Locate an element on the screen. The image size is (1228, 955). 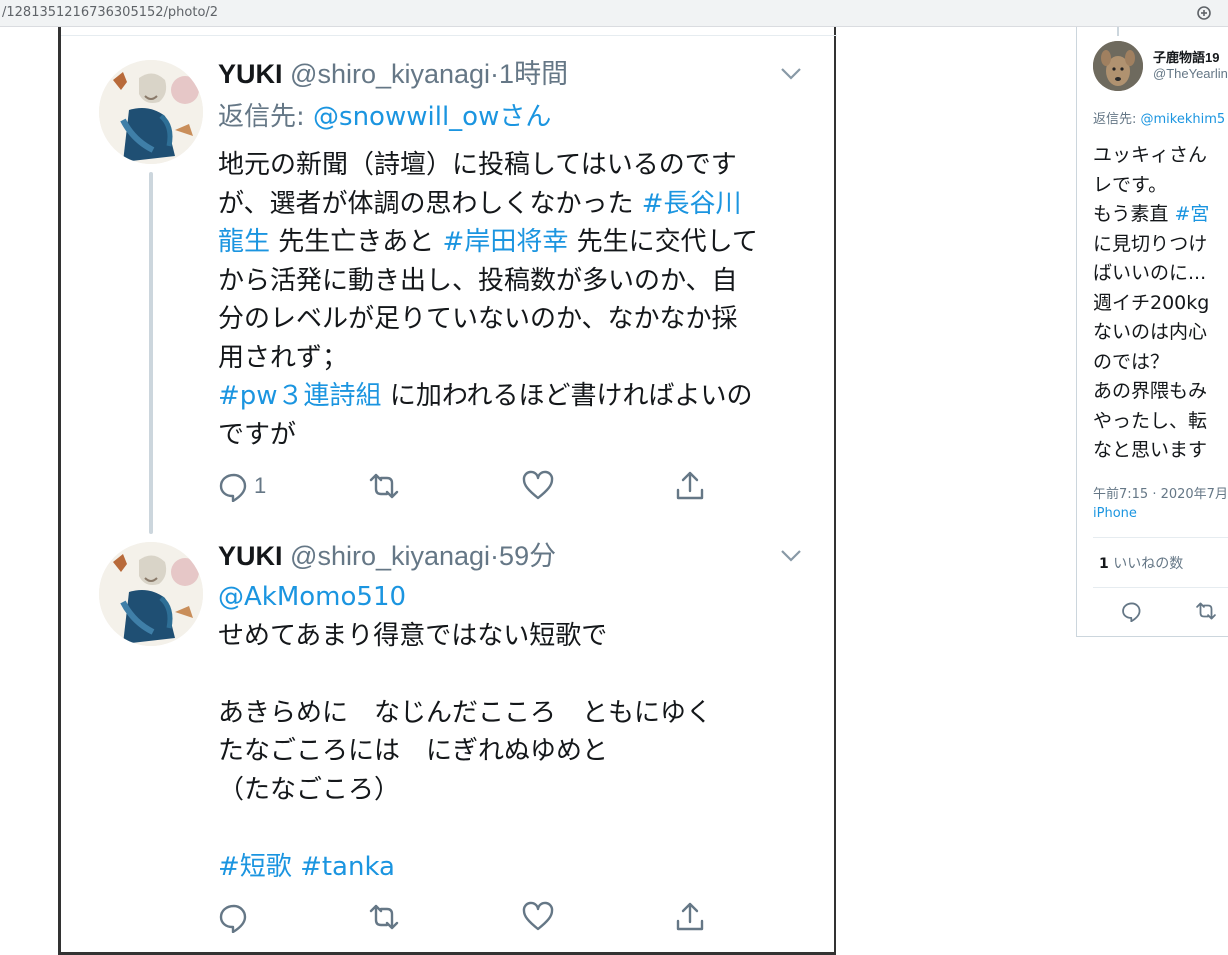
tweet-time: 1時間 is located at coordinates (533, 74).